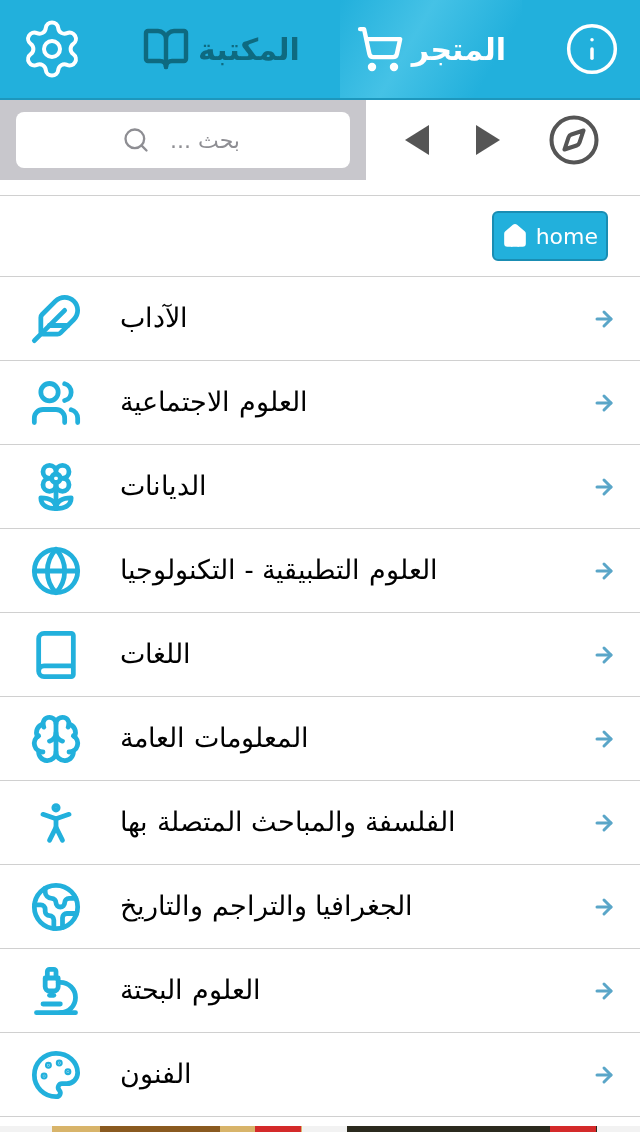 Image resolution: width=640 pixels, height=1136 pixels. Describe the element at coordinates (320, 655) in the screenshot. I see `category-row: اللغات` at that location.